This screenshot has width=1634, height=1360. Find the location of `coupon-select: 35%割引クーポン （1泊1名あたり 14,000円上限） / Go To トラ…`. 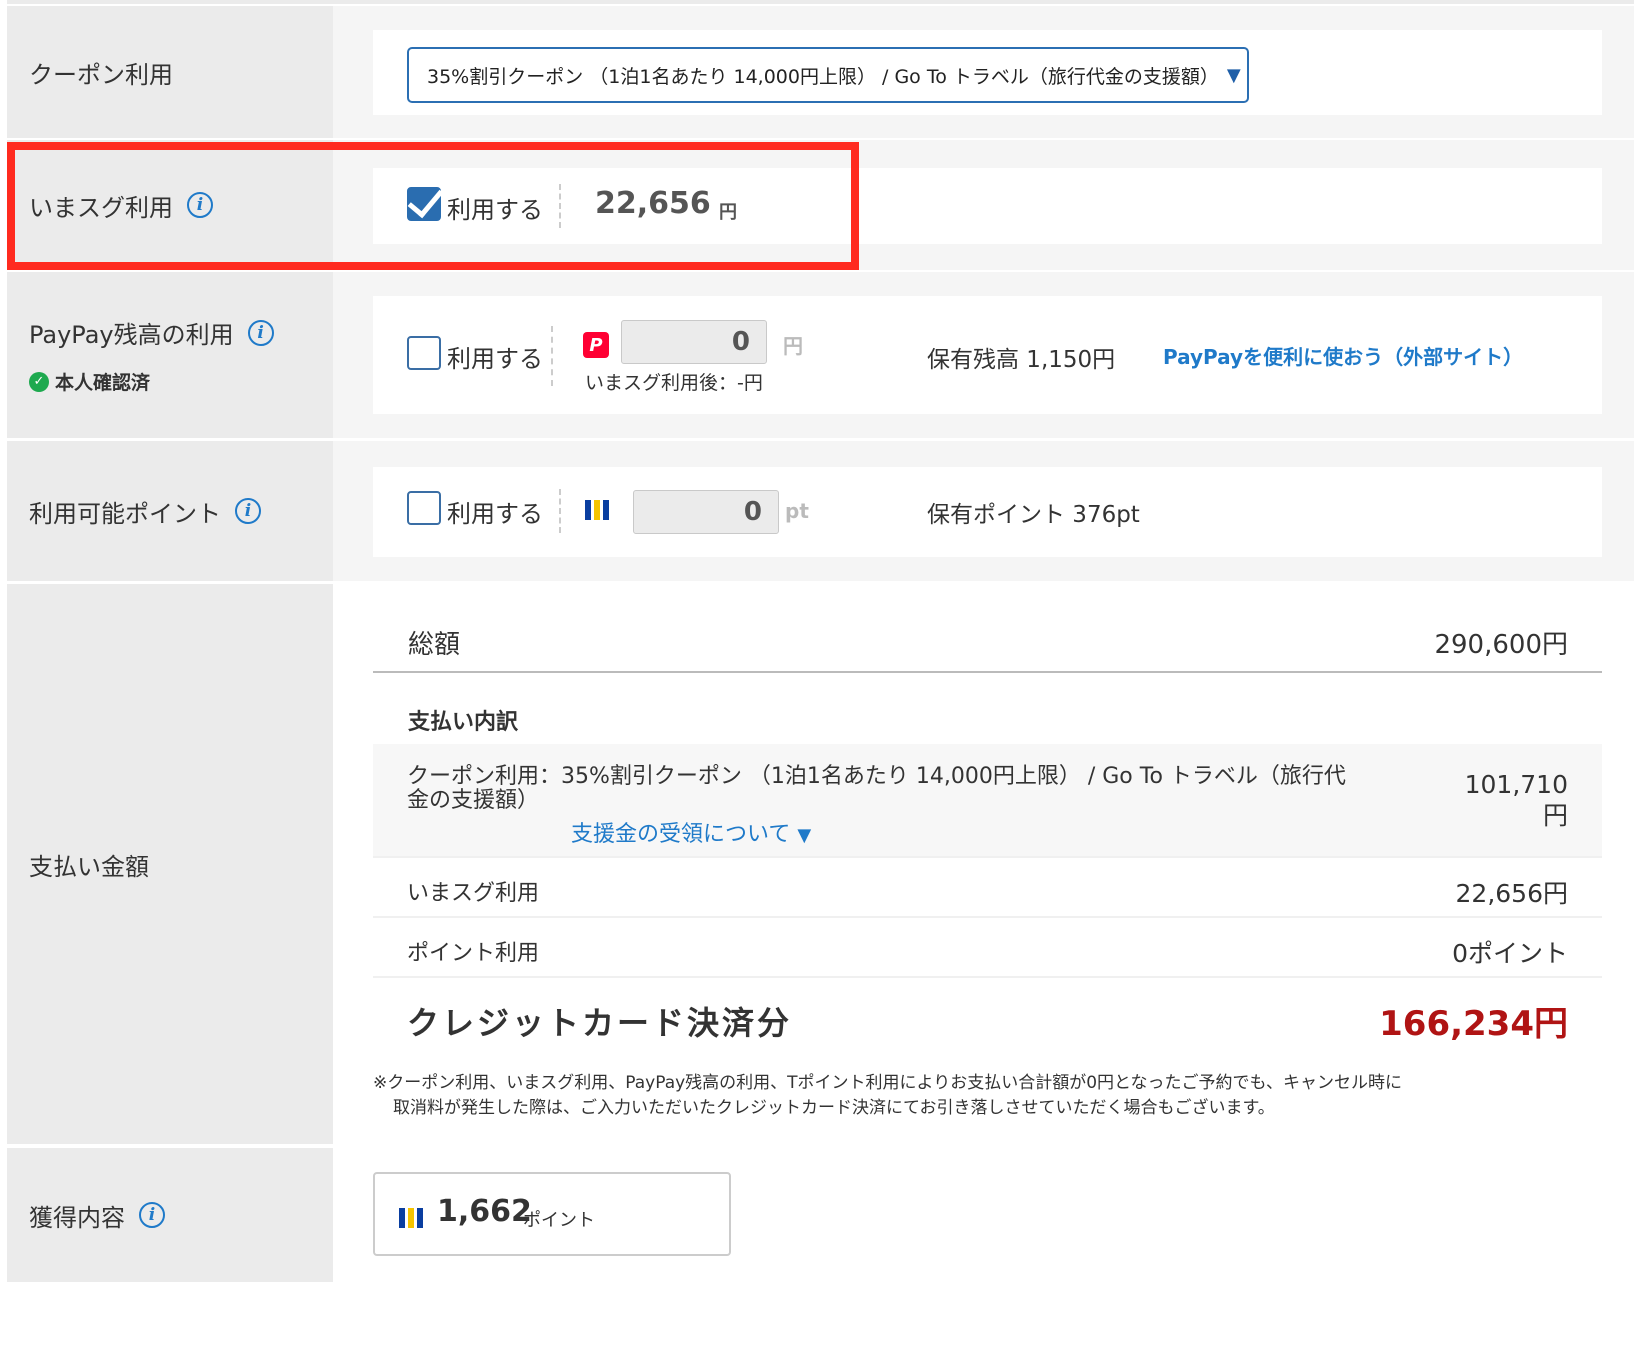

coupon-select: 35%割引クーポン （1泊1名あたり 14,000円上限） / Go To トラ… is located at coordinates (828, 75).